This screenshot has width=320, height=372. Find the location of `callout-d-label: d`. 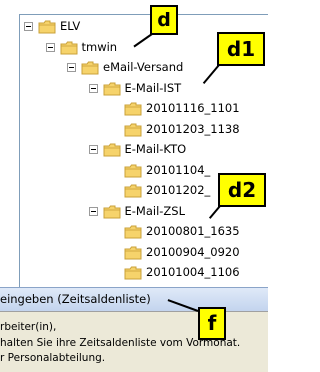

callout-d-label: d is located at coordinates (164, 20).